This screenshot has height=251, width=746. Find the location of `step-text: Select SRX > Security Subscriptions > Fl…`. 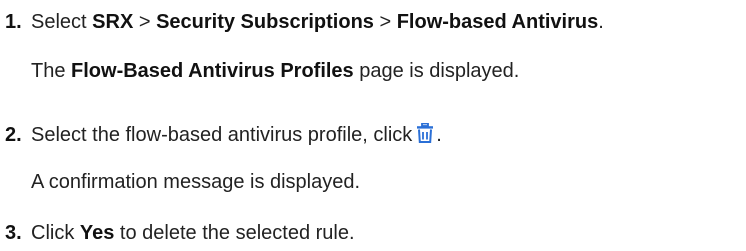

step-text: Select SRX > Security Subscriptions > Fl… is located at coordinates (317, 22).